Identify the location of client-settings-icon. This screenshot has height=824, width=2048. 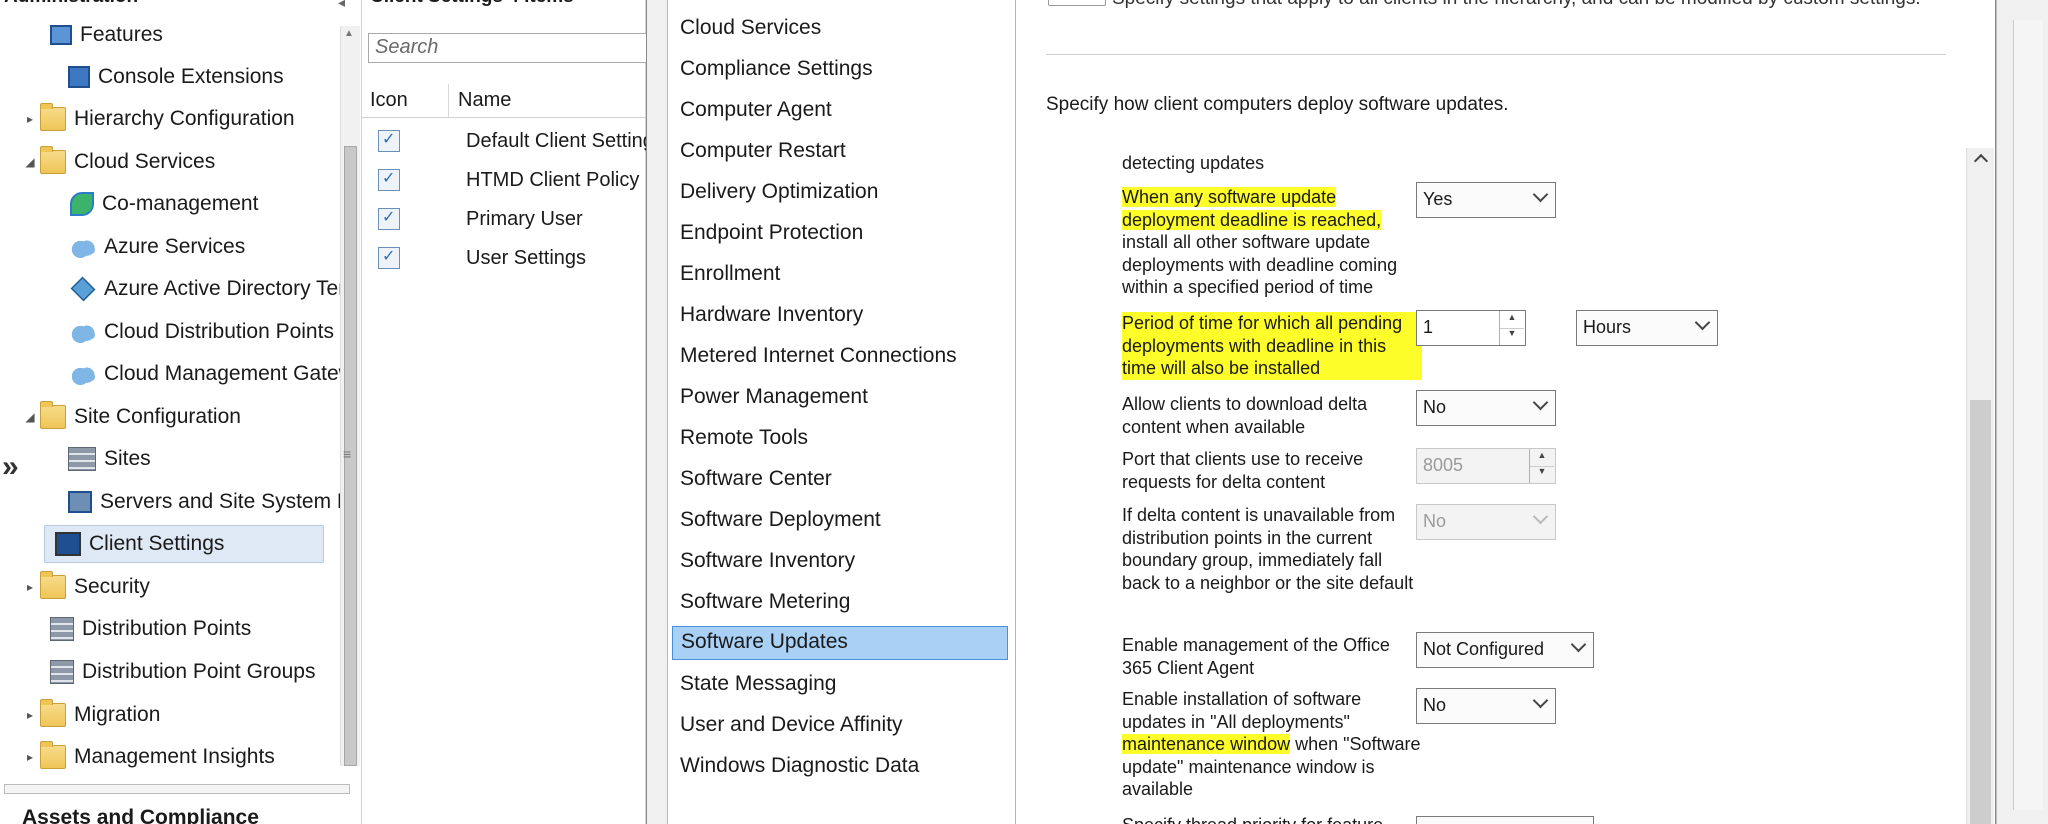
(68, 544).